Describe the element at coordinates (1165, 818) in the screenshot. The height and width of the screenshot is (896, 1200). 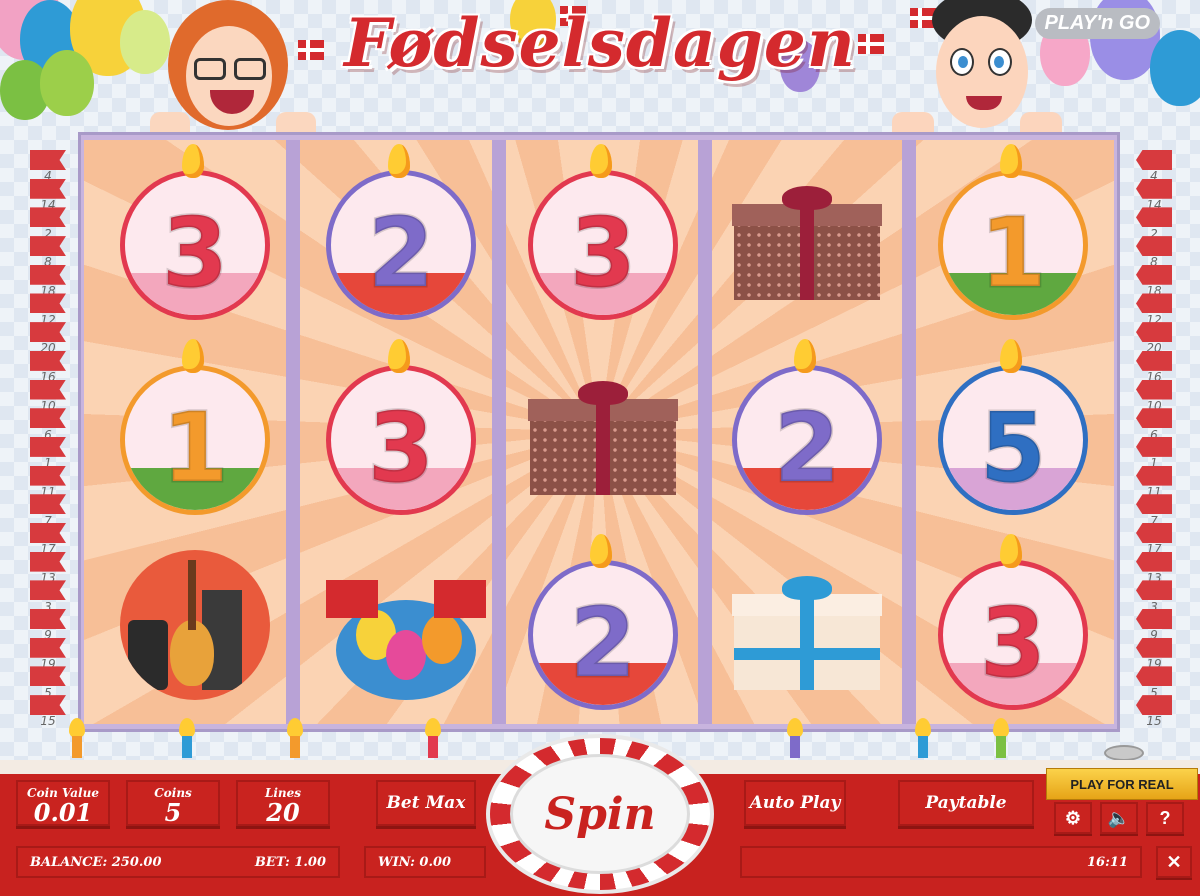
I see `help-button: ?` at that location.